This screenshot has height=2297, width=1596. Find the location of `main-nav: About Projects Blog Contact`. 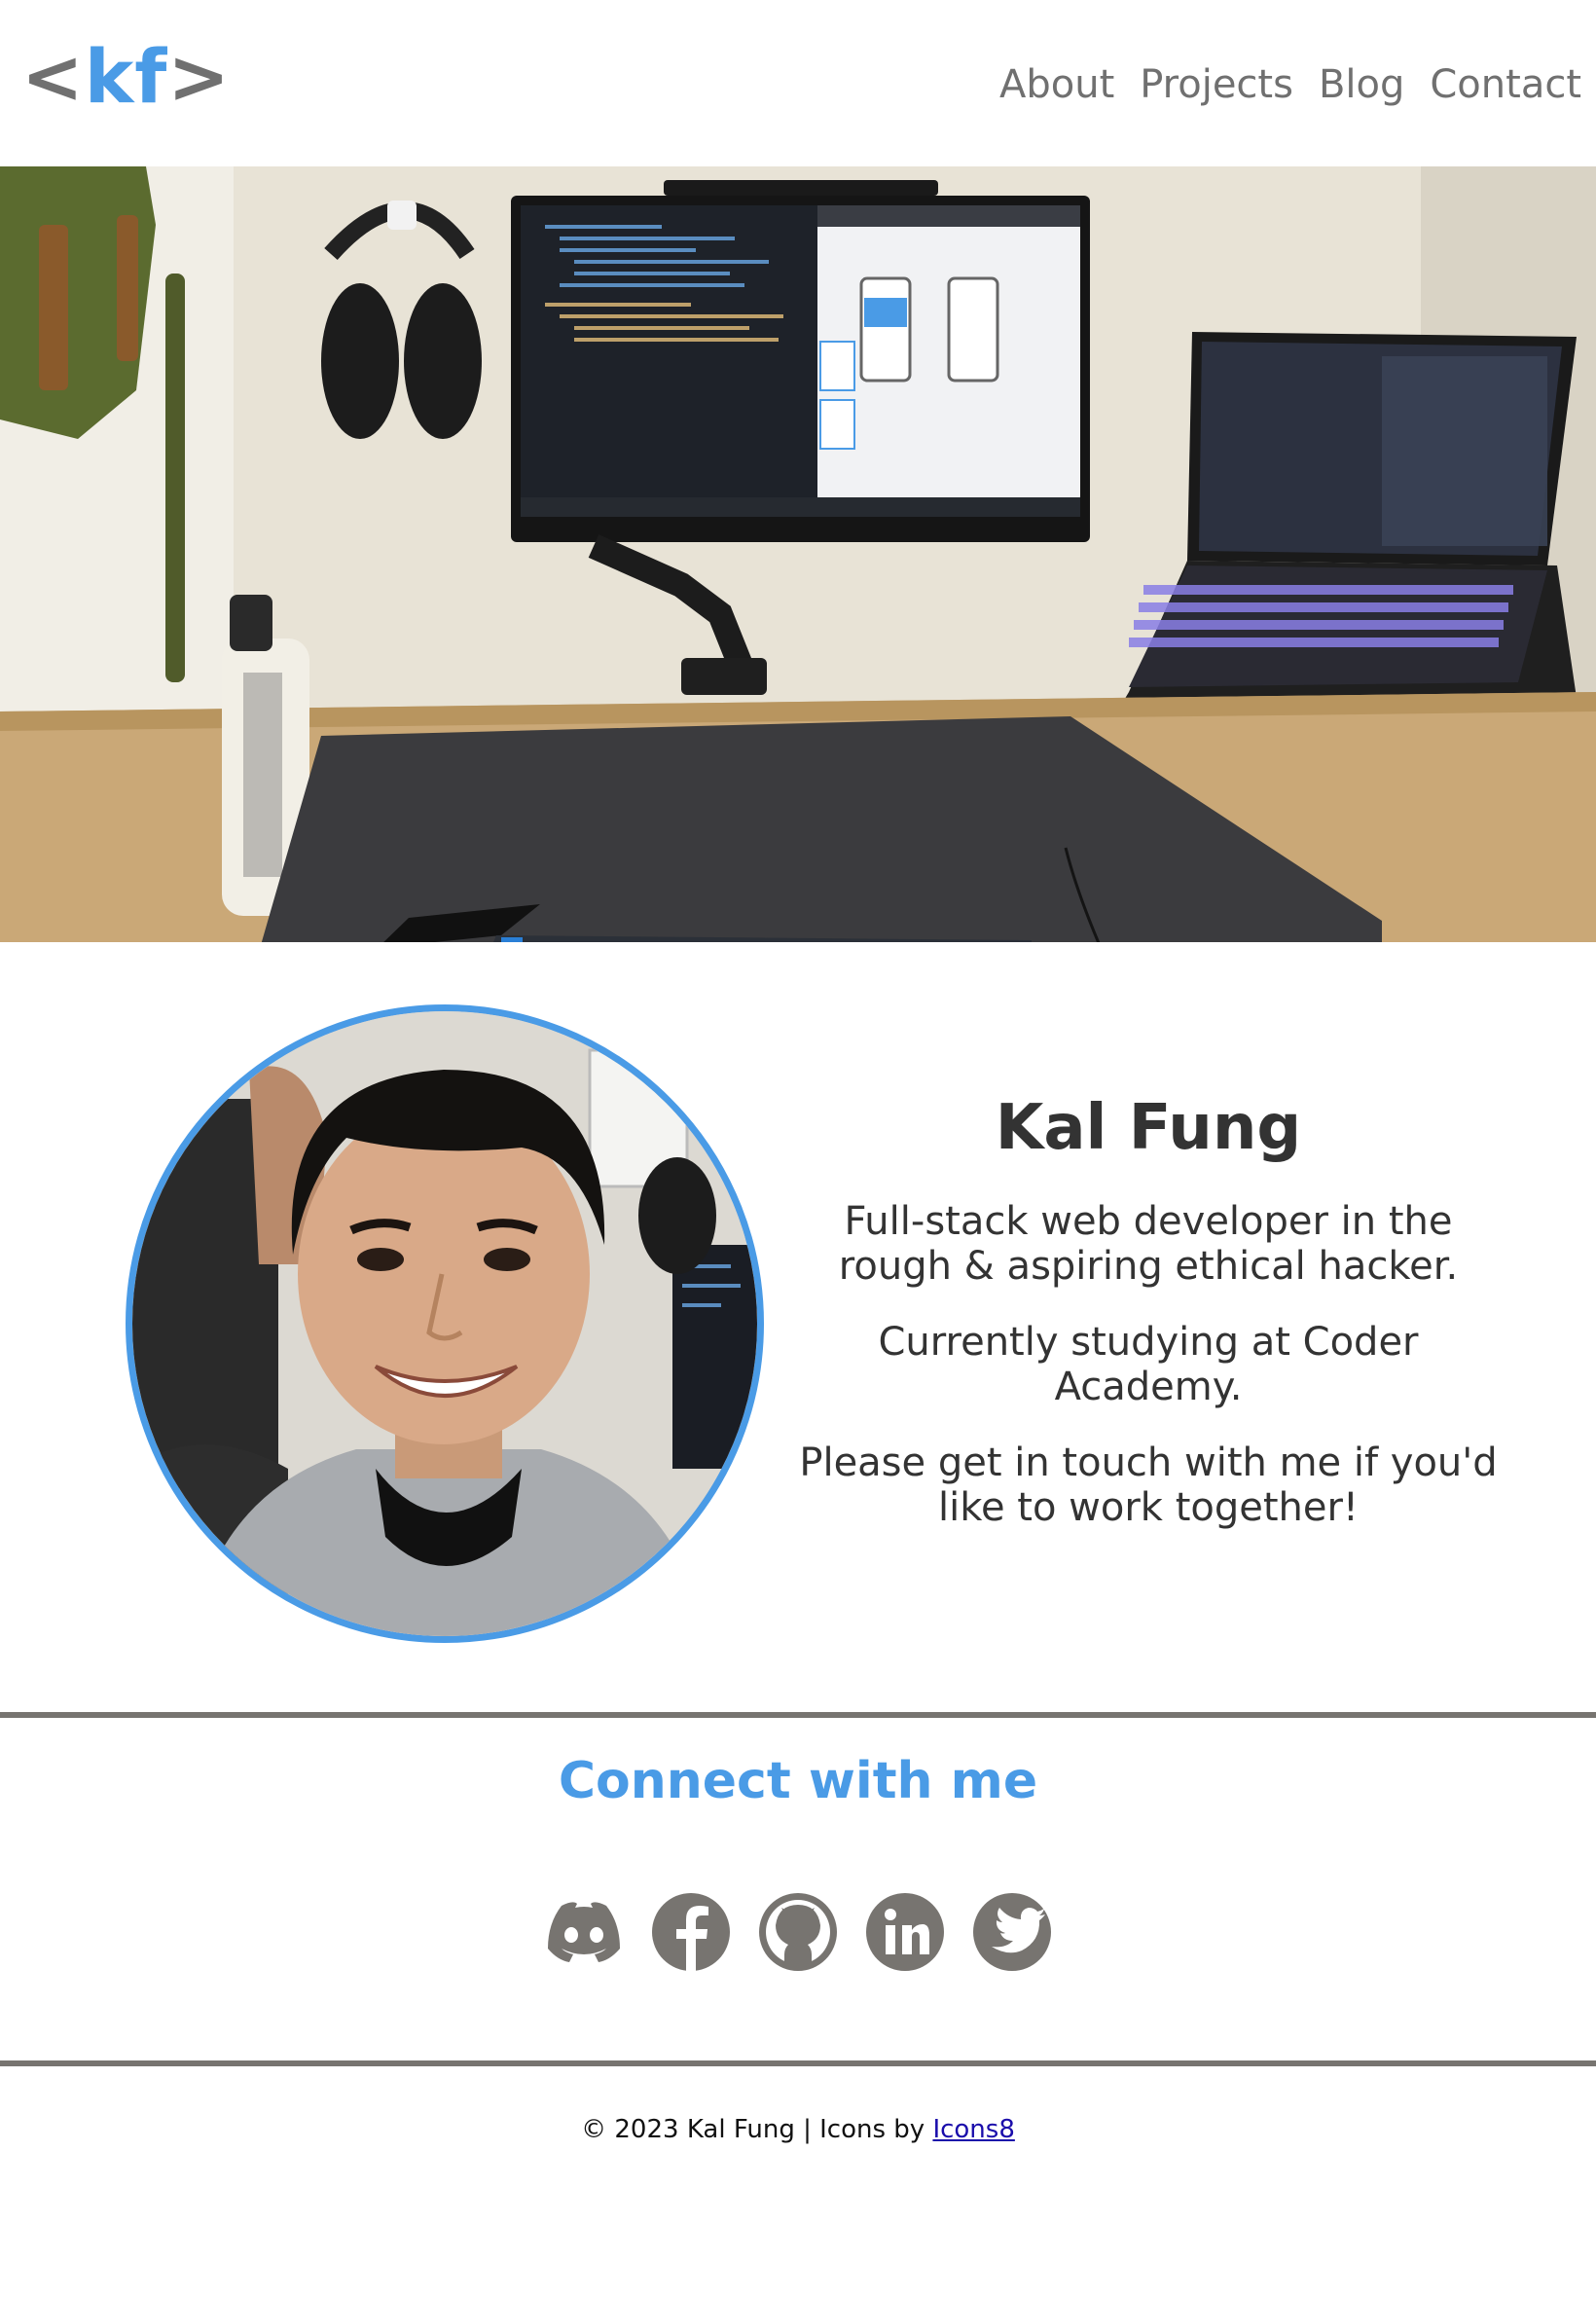

main-nav: About Projects Blog Contact is located at coordinates (1290, 84).